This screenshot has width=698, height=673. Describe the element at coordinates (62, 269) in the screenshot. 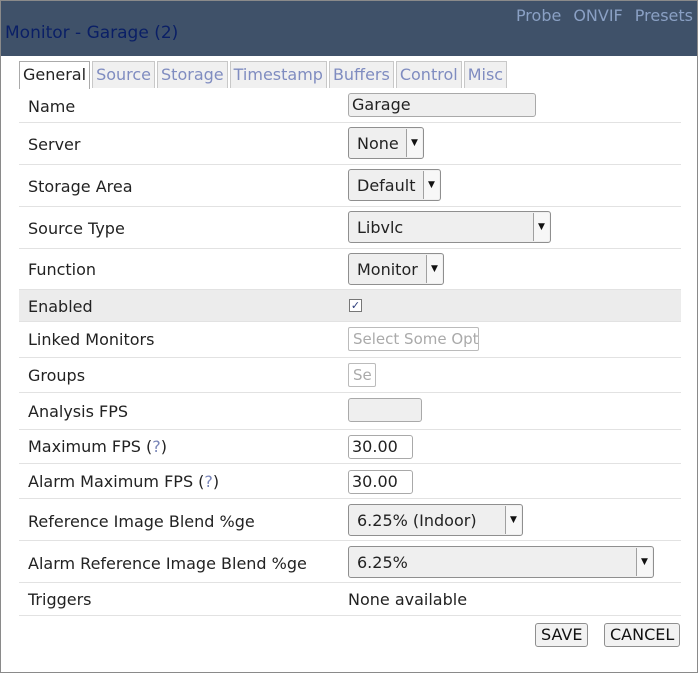

I see `function-label: Function` at that location.